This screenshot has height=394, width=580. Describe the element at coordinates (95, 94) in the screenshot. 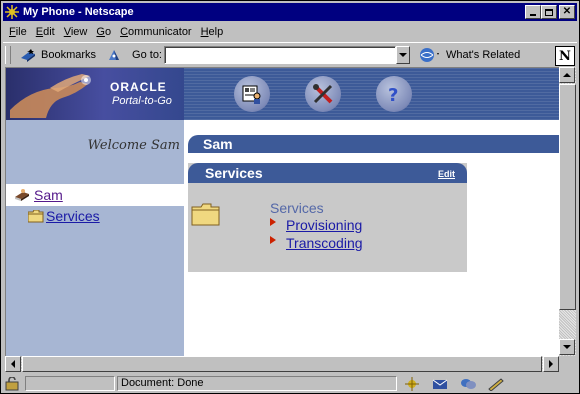

I see `oracle-logo-area: ORACLE Portal-to-Go` at that location.